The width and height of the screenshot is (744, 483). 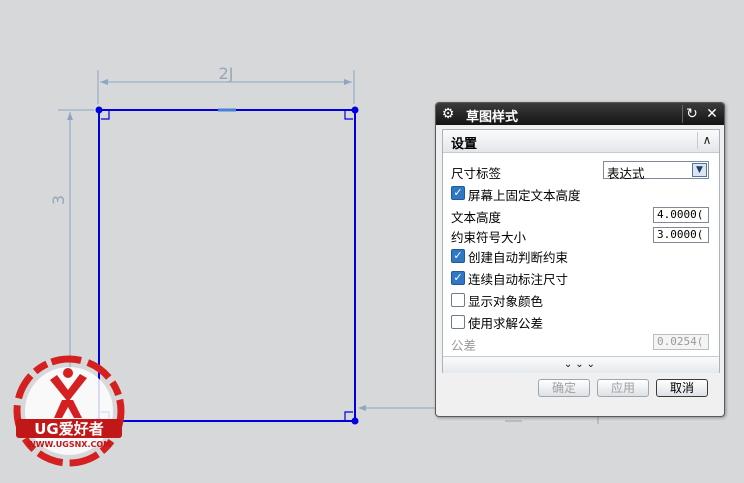 What do you see at coordinates (458, 256) in the screenshot?
I see `auto-infer-constraints-checkbox: ✓` at bounding box center [458, 256].